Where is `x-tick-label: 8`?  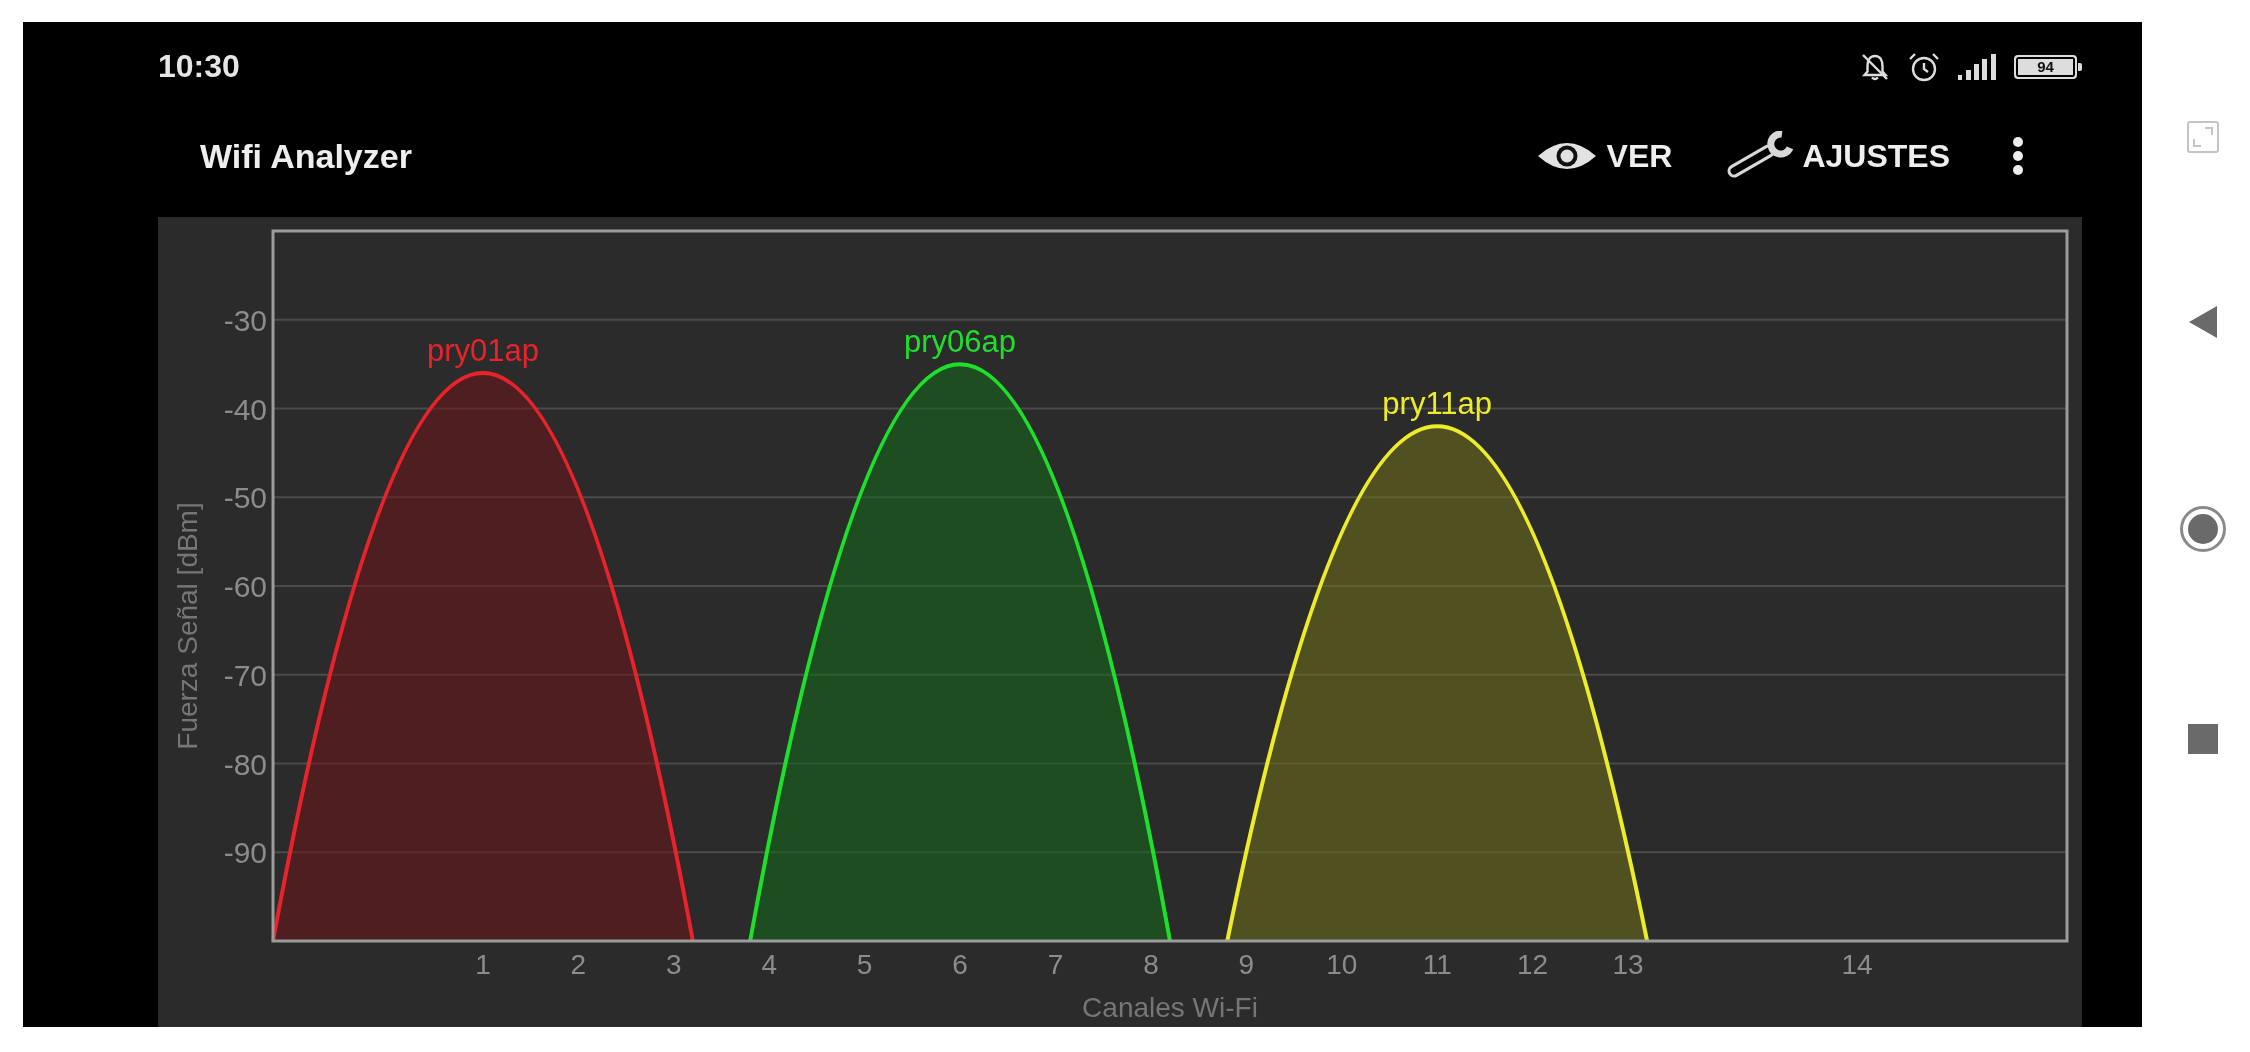
x-tick-label: 8 is located at coordinates (1151, 964).